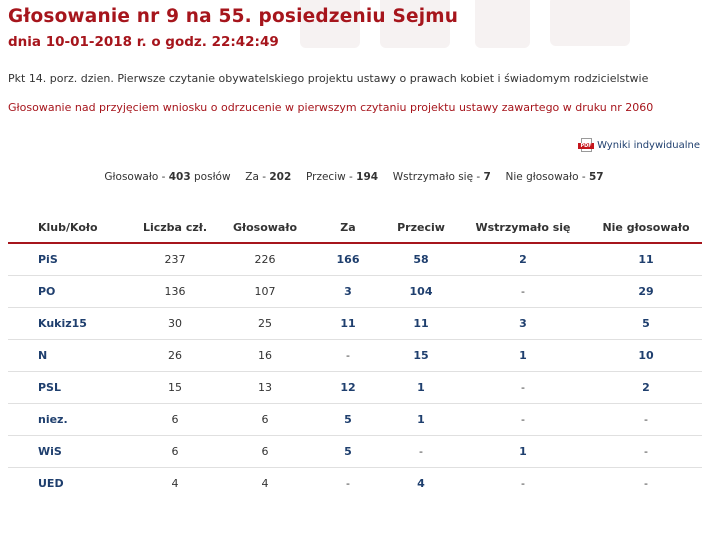 The image size is (708, 548). Describe the element at coordinates (545, 177) in the screenshot. I see `summary-nieg-label: Nie głosowało -` at that location.